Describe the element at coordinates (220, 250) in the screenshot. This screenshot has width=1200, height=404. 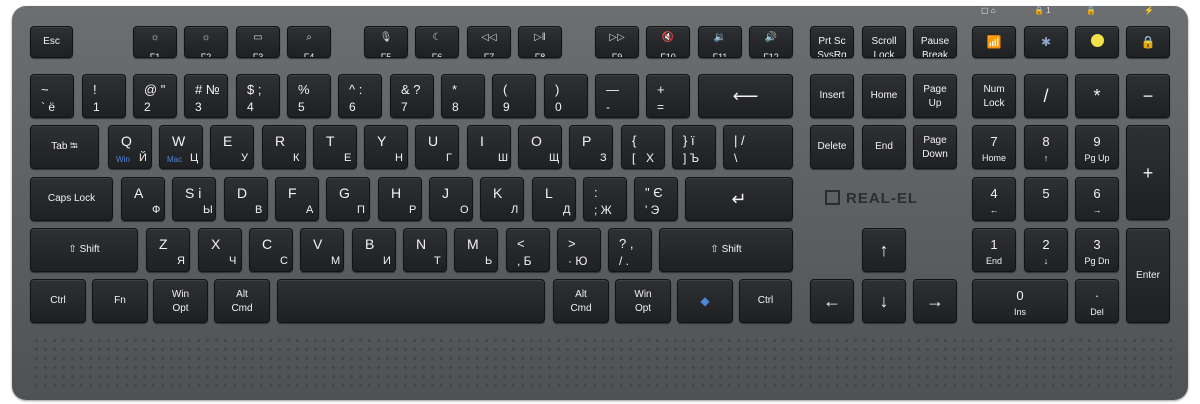
I see `key-x: XЧ` at that location.